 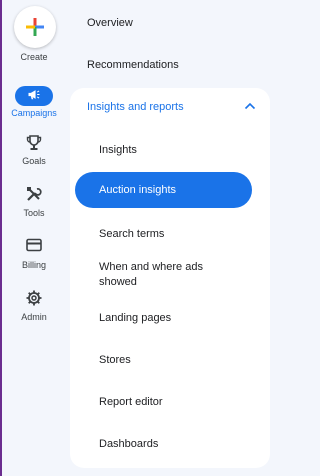 I want to click on rail-item-campaigns: Campaigns, so click(x=34, y=102).